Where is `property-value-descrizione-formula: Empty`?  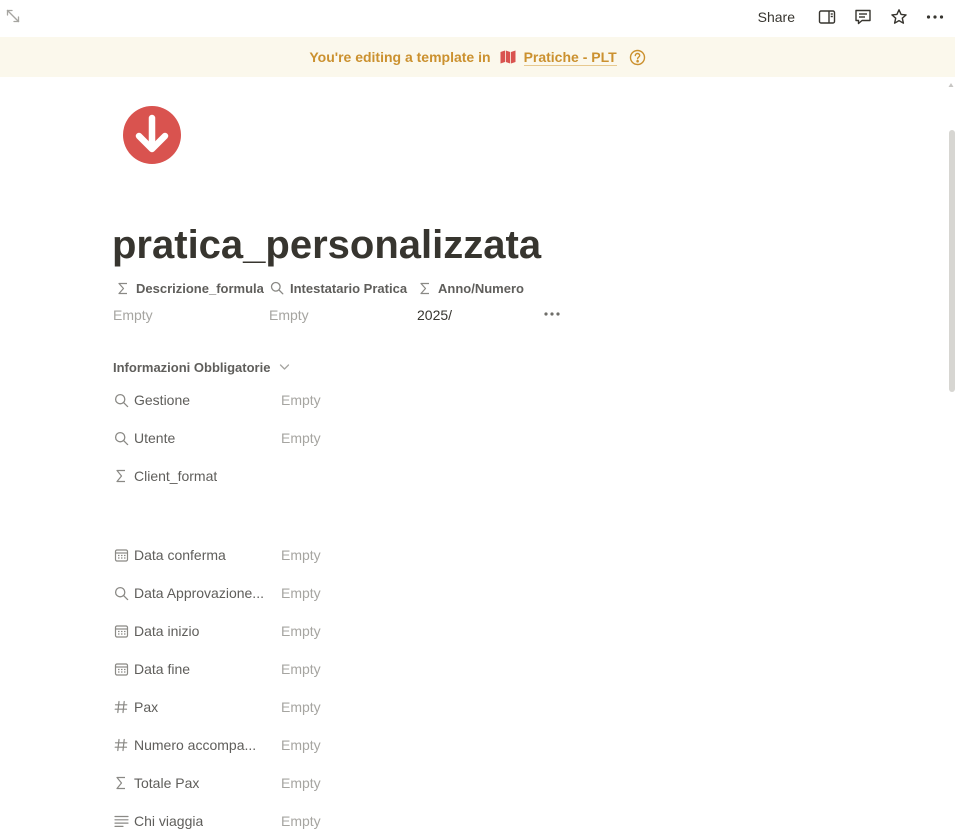
property-value-descrizione-formula: Empty is located at coordinates (133, 315).